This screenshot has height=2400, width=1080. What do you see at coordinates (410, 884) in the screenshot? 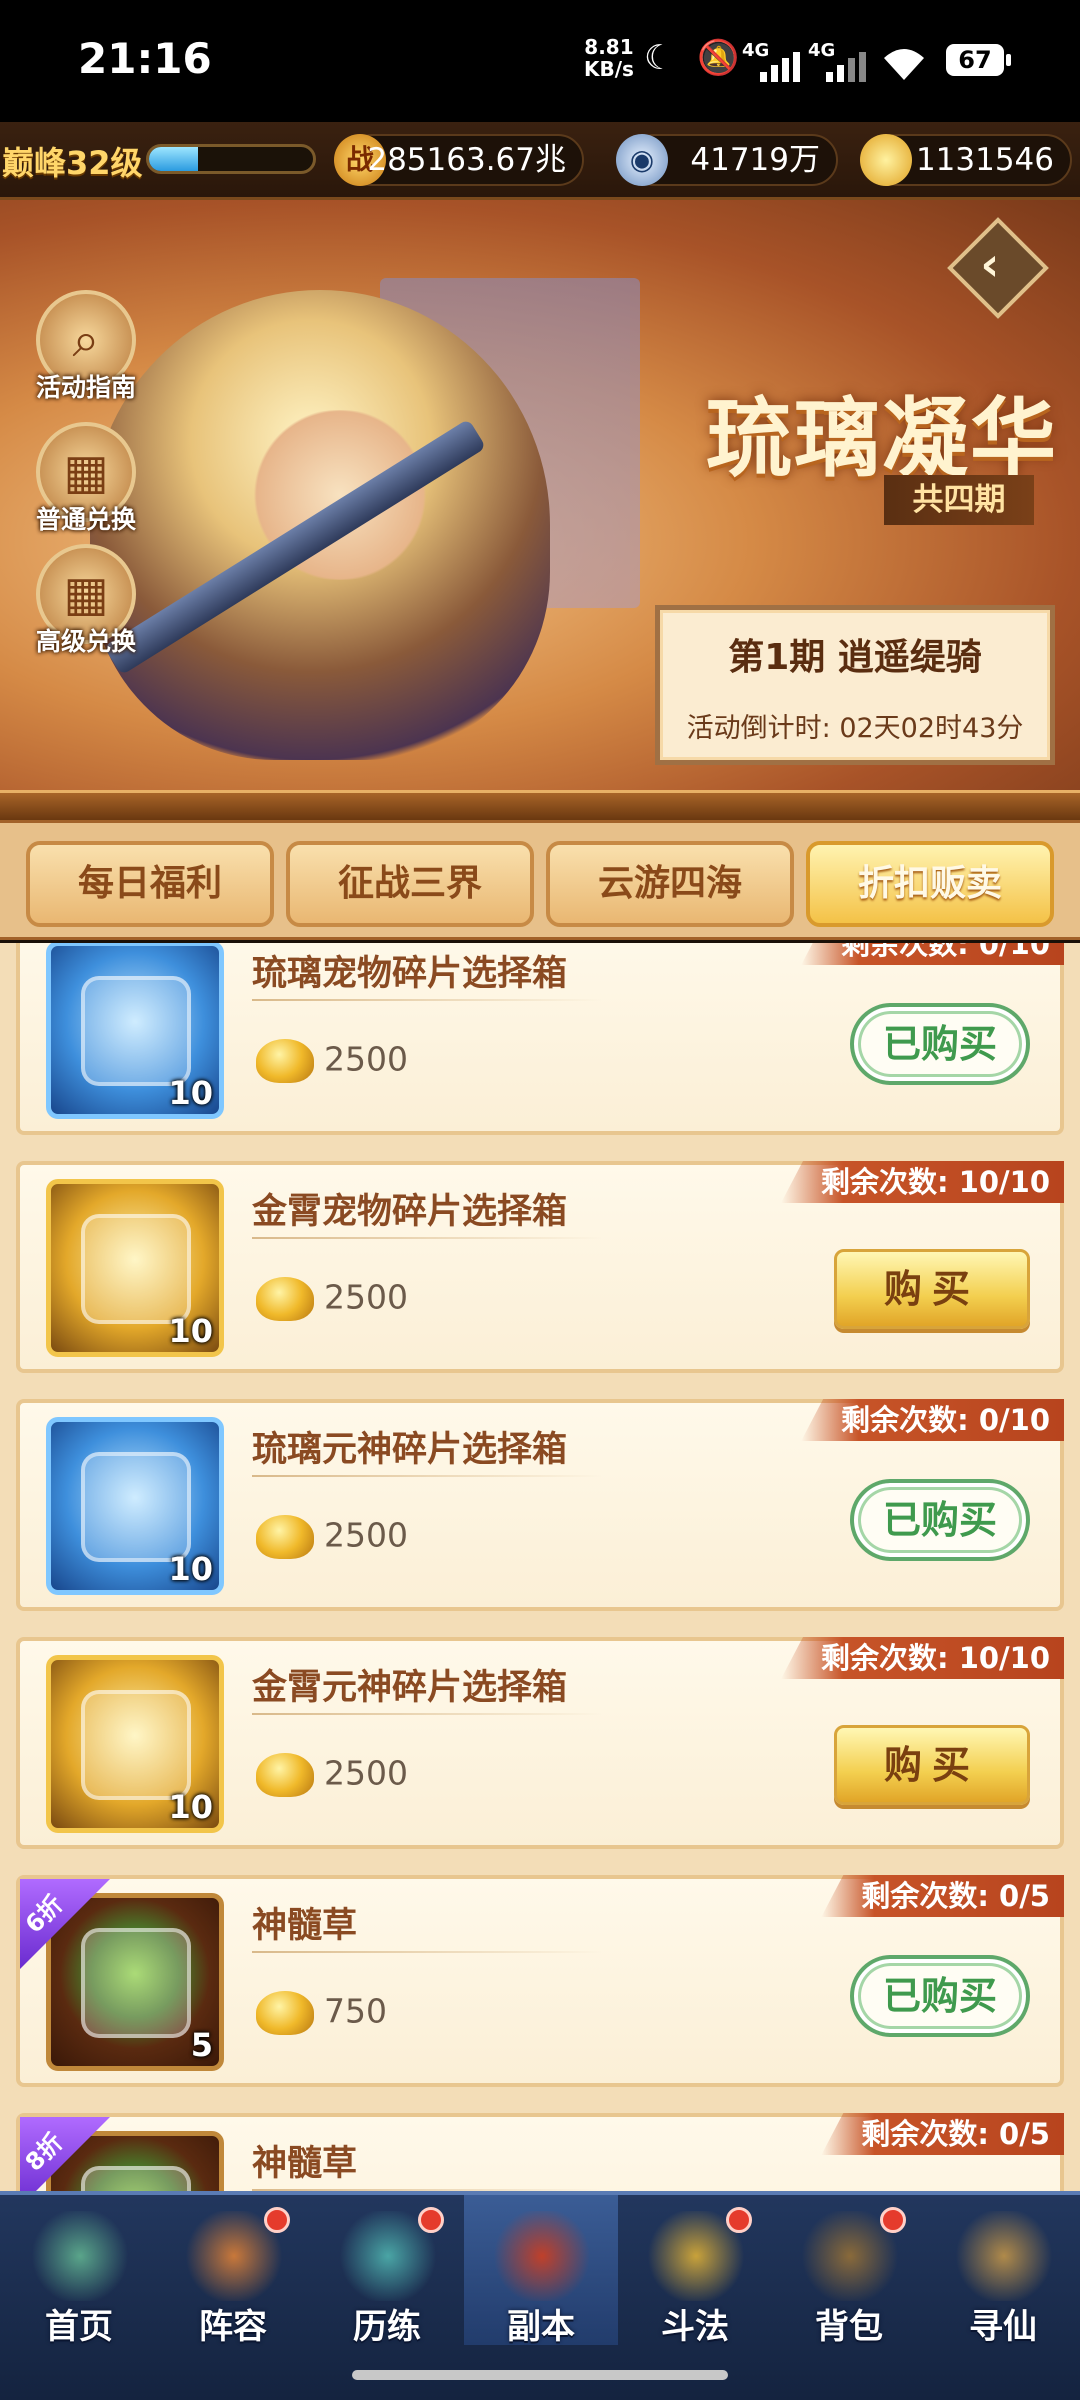
I see `tab-conquer-three-realms: 征战三界` at bounding box center [410, 884].